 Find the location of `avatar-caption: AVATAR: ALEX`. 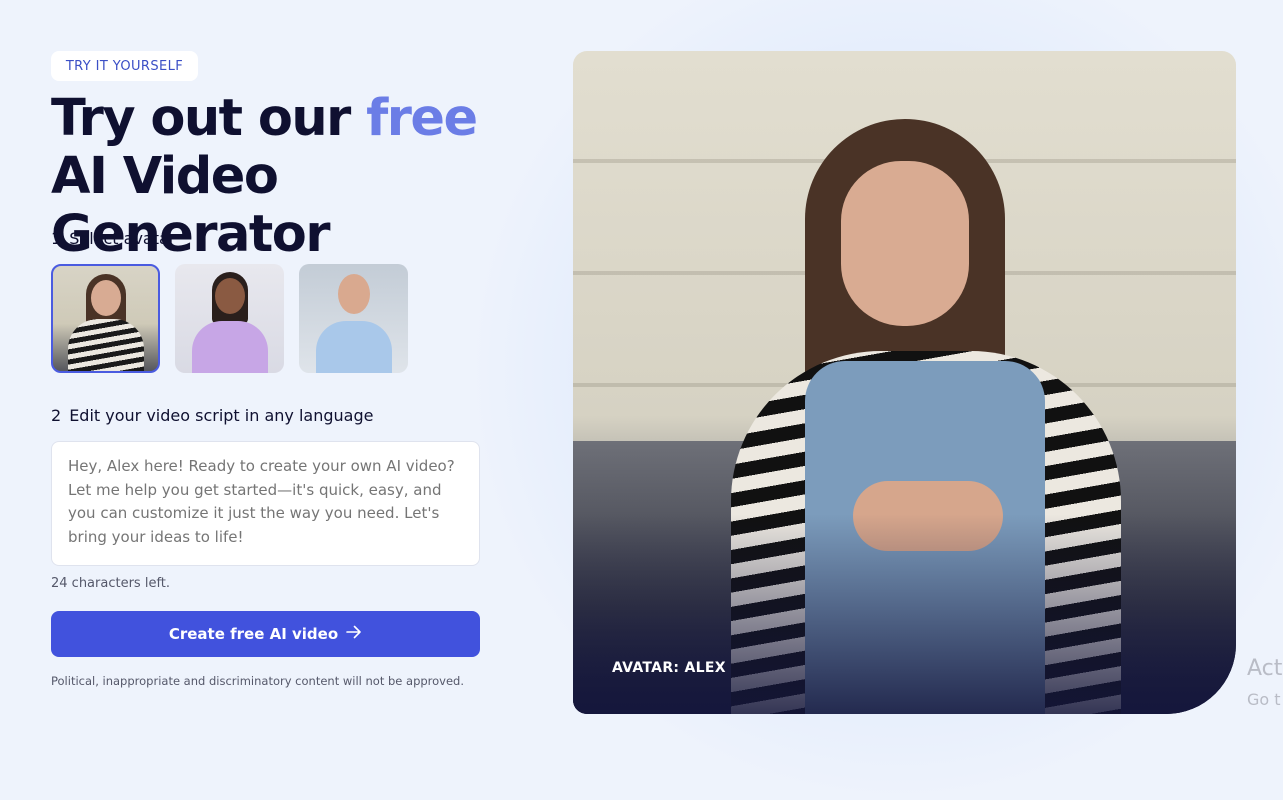

avatar-caption: AVATAR: ALEX is located at coordinates (669, 668).